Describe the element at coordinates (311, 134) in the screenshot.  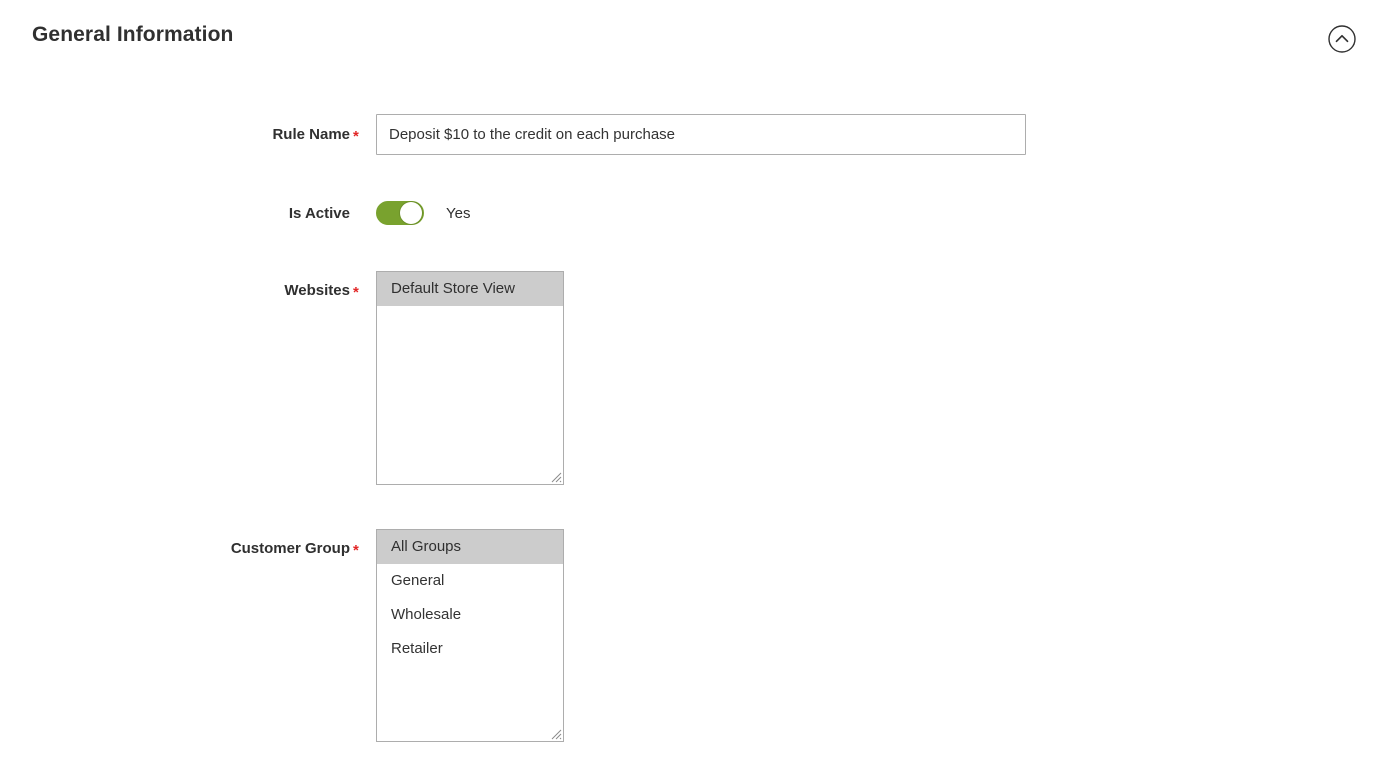
I see `rule-name-label: Rule Name` at that location.